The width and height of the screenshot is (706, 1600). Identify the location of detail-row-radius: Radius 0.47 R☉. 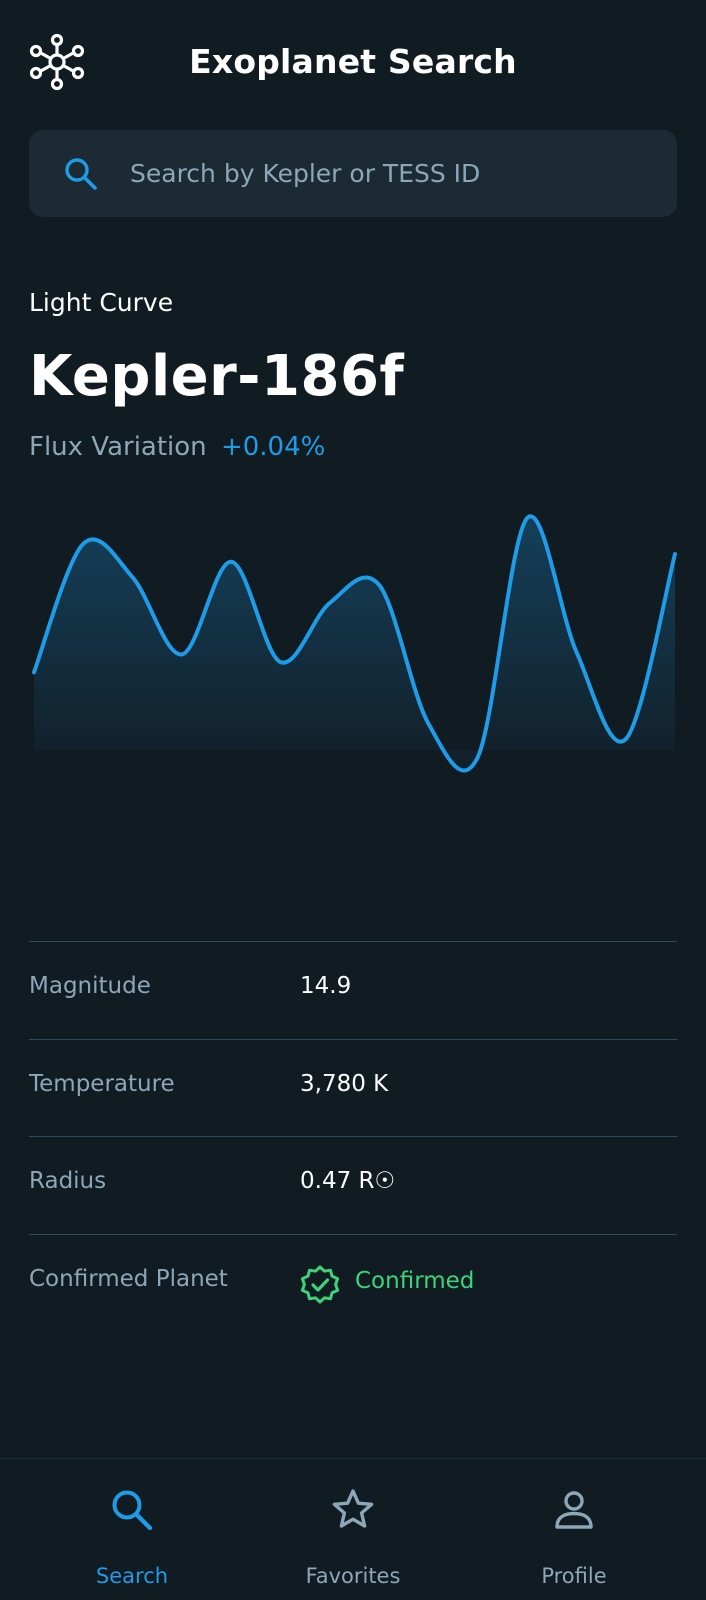
(353, 1185).